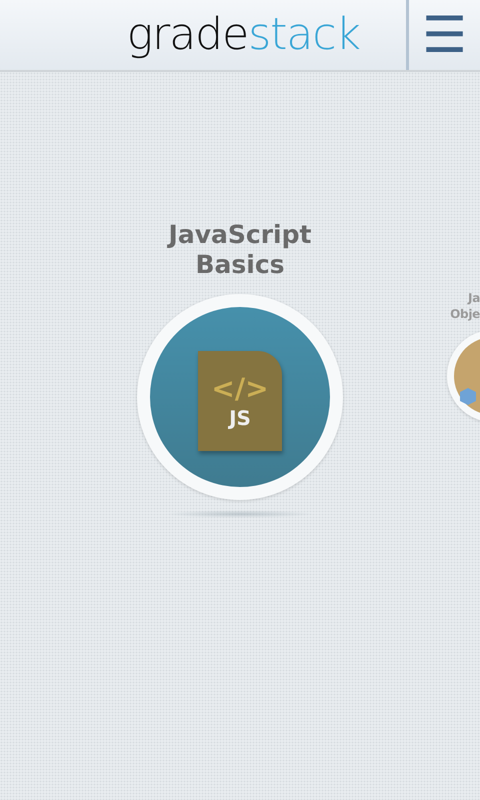  Describe the element at coordinates (443, 35) in the screenshot. I see `menu-button: ☰` at that location.